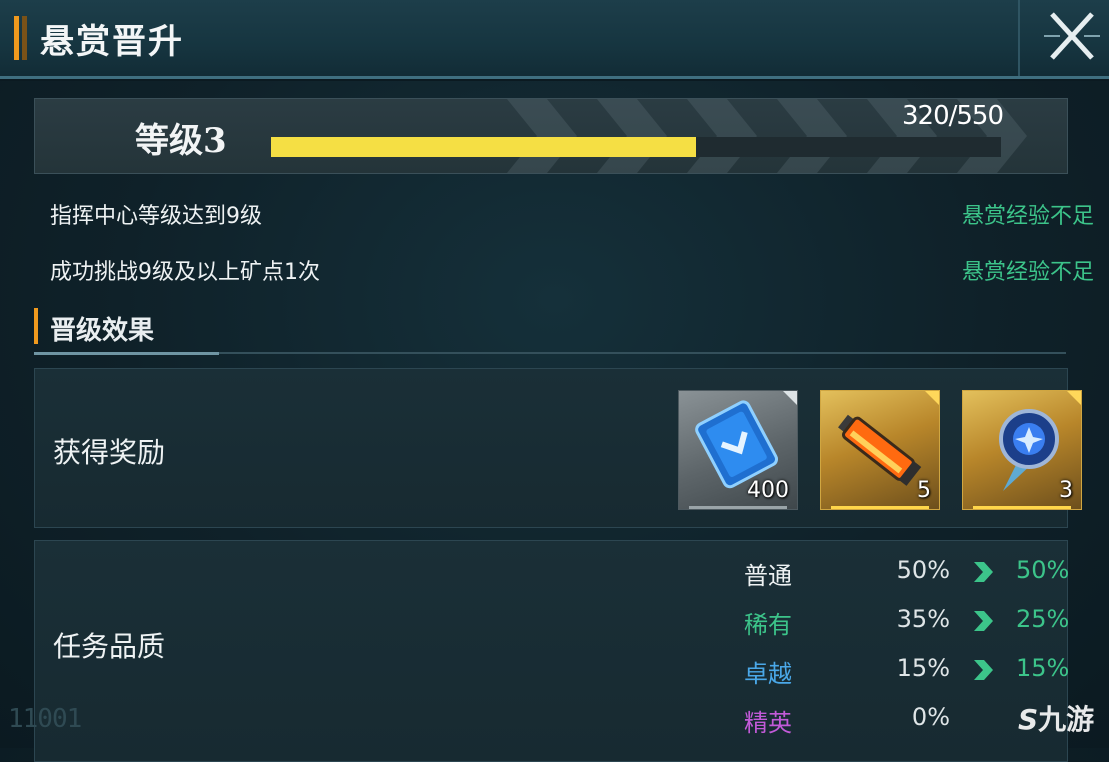 This screenshot has width=1109, height=762. What do you see at coordinates (185, 272) in the screenshot?
I see `requirement-text: 成功挑战9级及以上矿点1次` at bounding box center [185, 272].